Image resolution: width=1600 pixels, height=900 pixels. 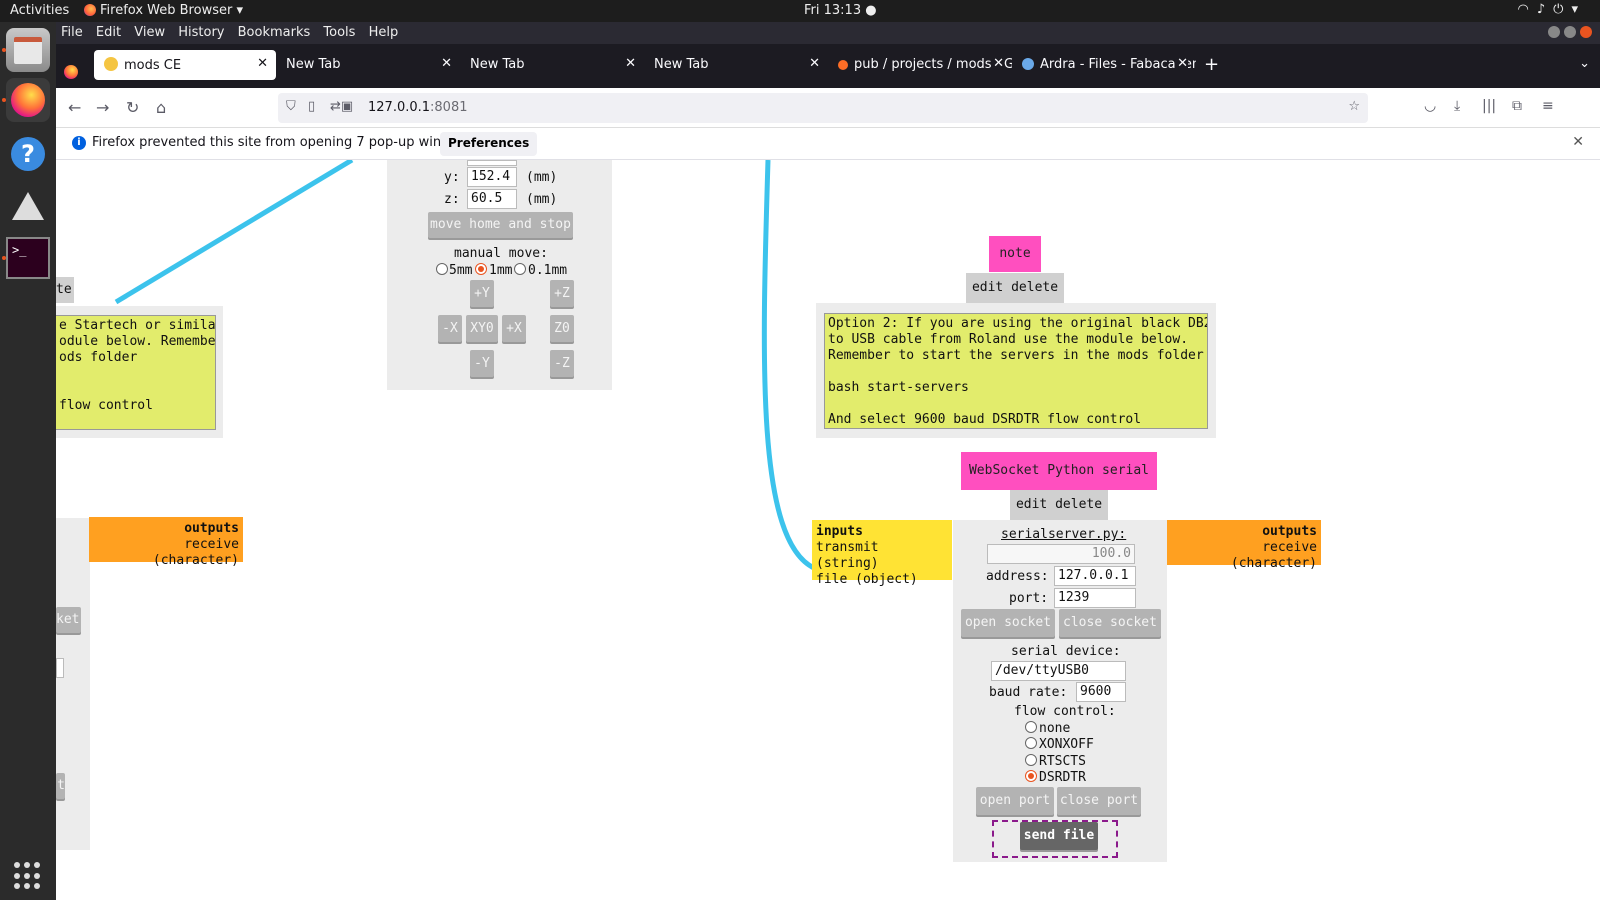 I want to click on serial-edit-delete: edit delete, so click(x=1059, y=505).